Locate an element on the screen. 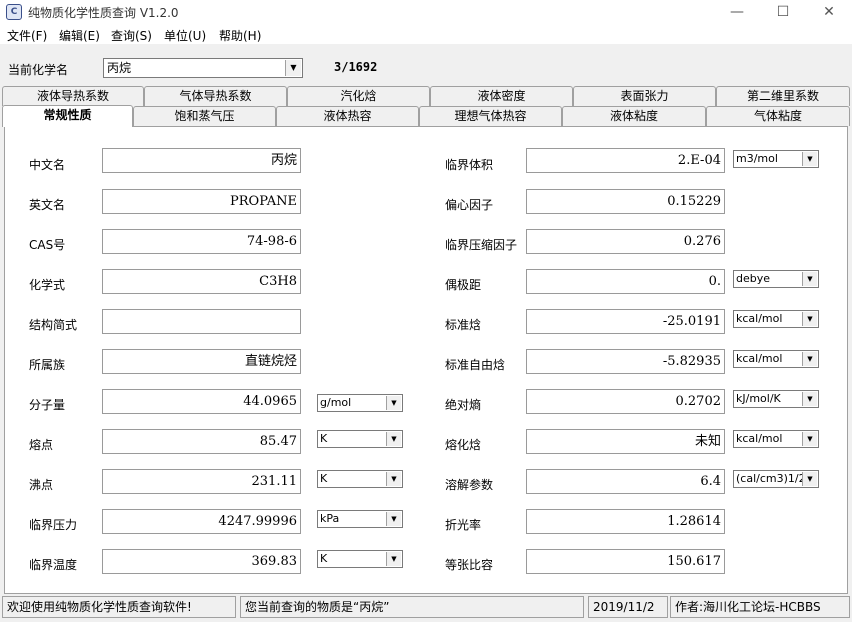 This screenshot has height=622, width=852. field-molecular-weight: 44.0965 is located at coordinates (201, 401).